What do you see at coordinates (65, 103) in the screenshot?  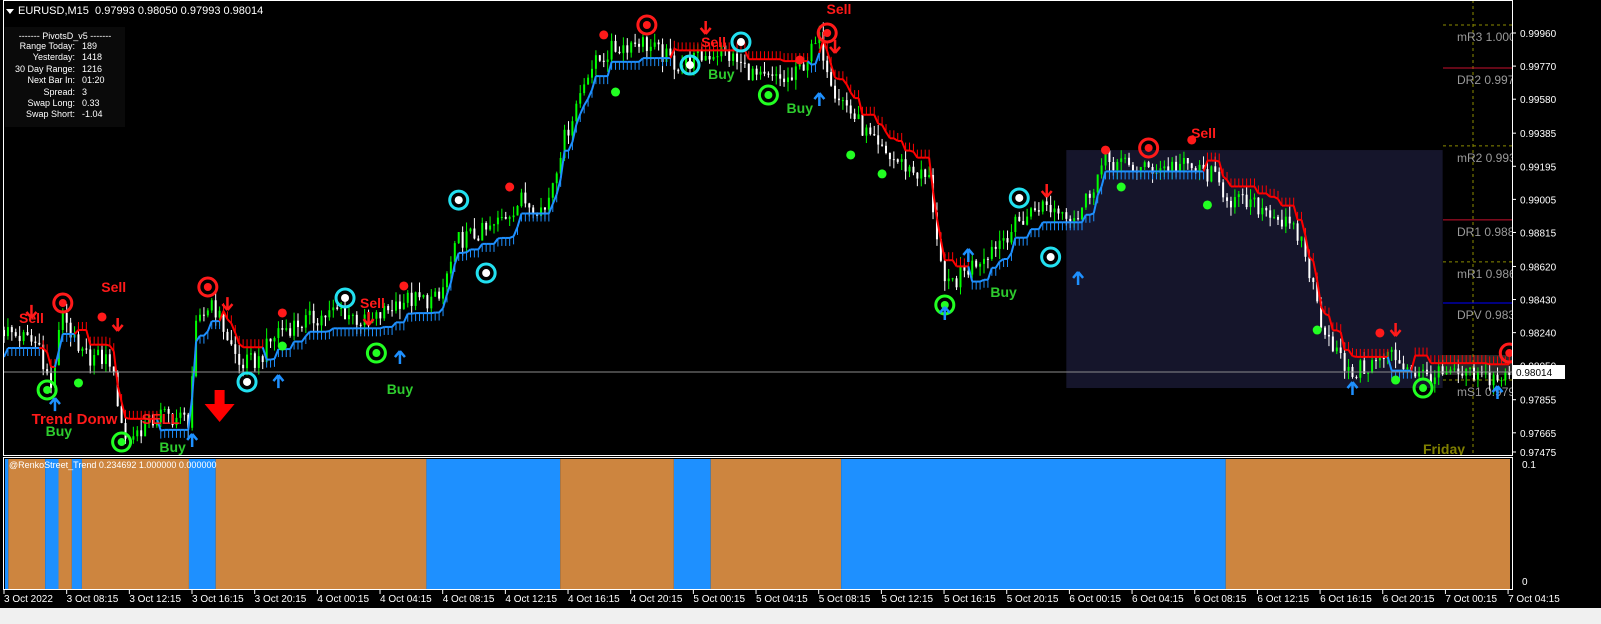 I see `panel-row: Swap Long: 0.33` at bounding box center [65, 103].